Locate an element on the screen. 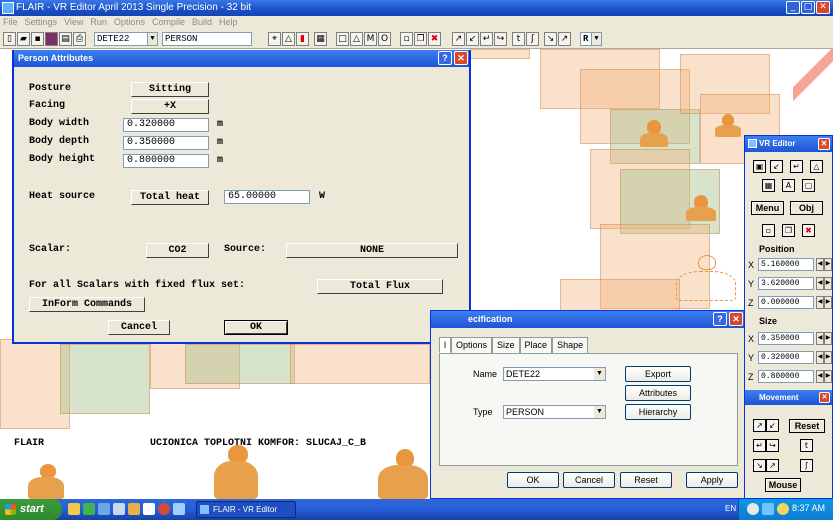 Image resolution: width=833 pixels, height=520 pixels. spec-reset-button: Reset is located at coordinates (646, 480).